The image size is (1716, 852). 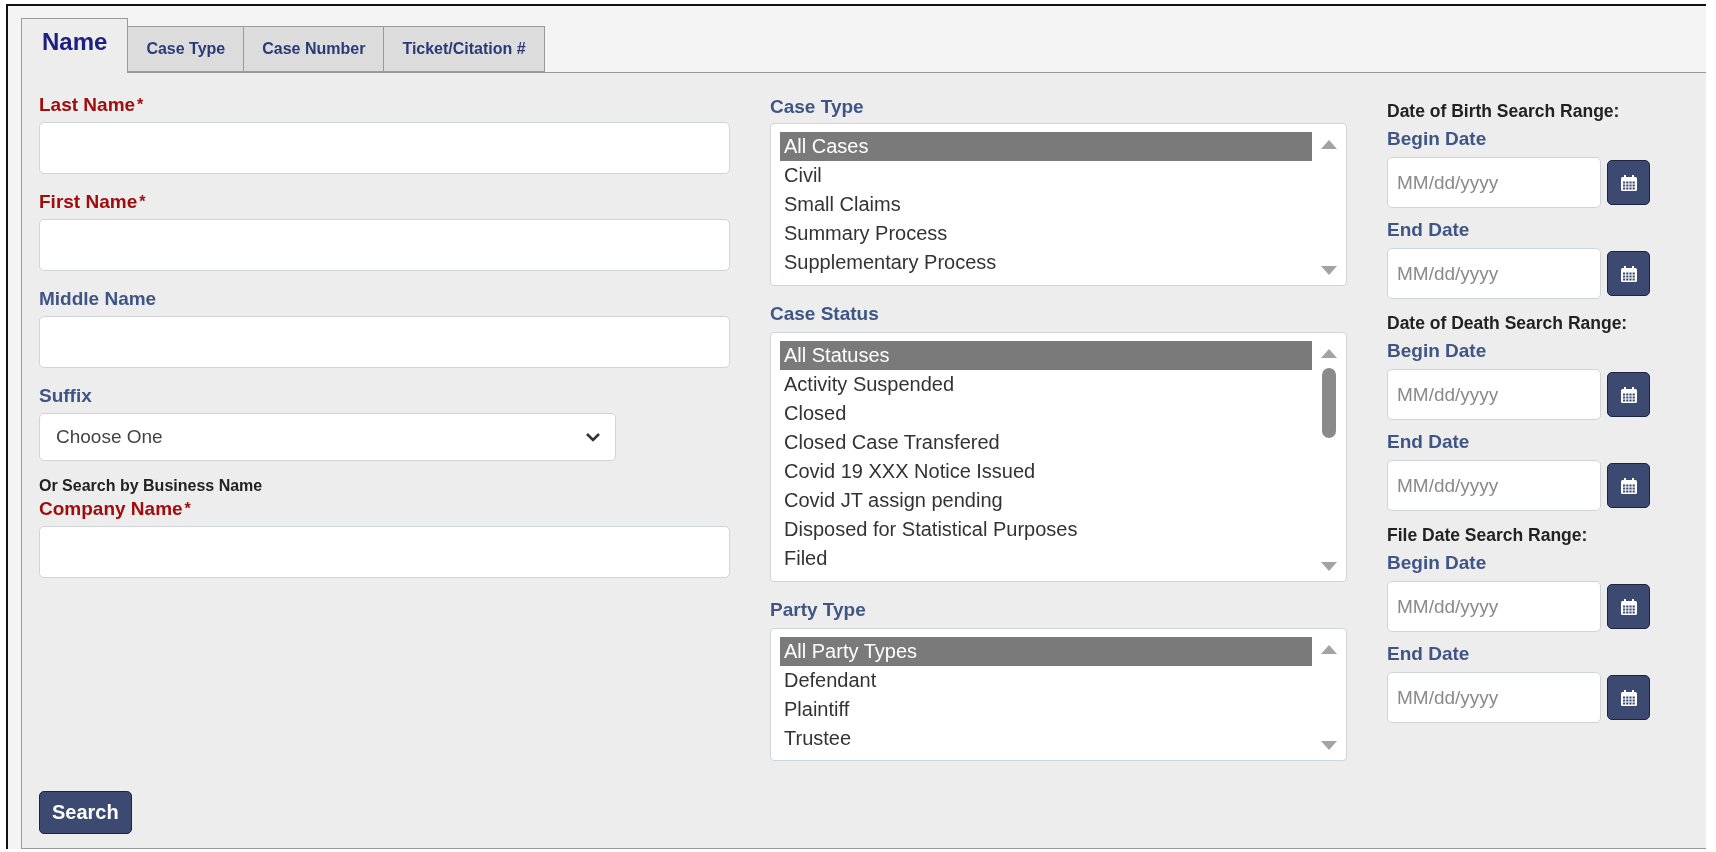 What do you see at coordinates (1046, 529) in the screenshot?
I see `list-item: Disposed for Statistical Purposes` at bounding box center [1046, 529].